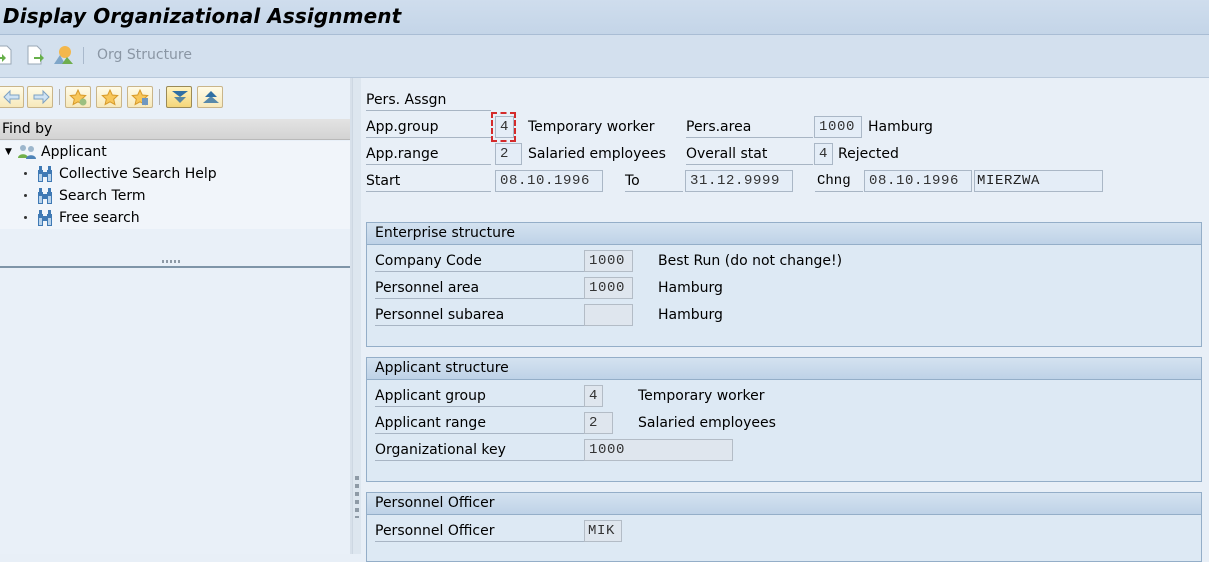  Describe the element at coordinates (99, 218) in the screenshot. I see `tree-item-label: Free search` at that location.